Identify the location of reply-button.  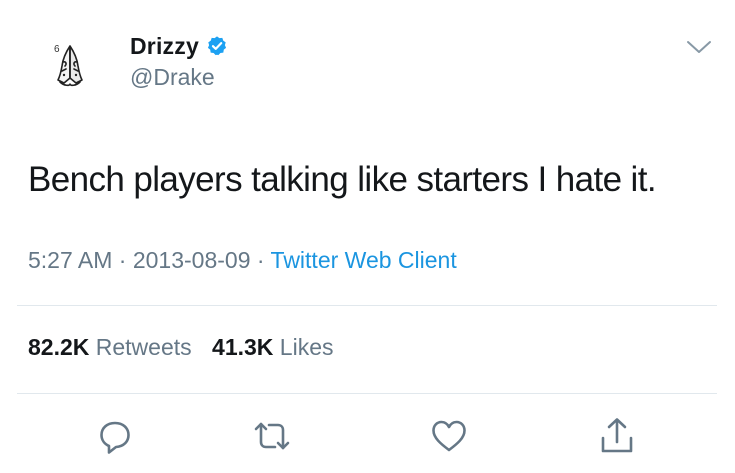
(115, 436).